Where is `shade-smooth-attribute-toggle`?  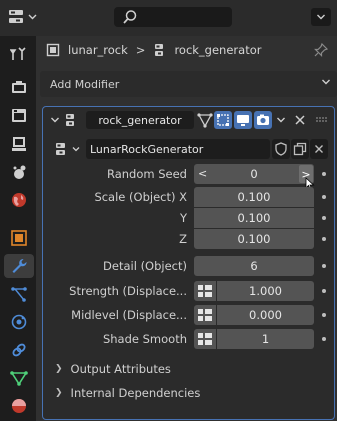 shade-smooth-attribute-toggle is located at coordinates (205, 339).